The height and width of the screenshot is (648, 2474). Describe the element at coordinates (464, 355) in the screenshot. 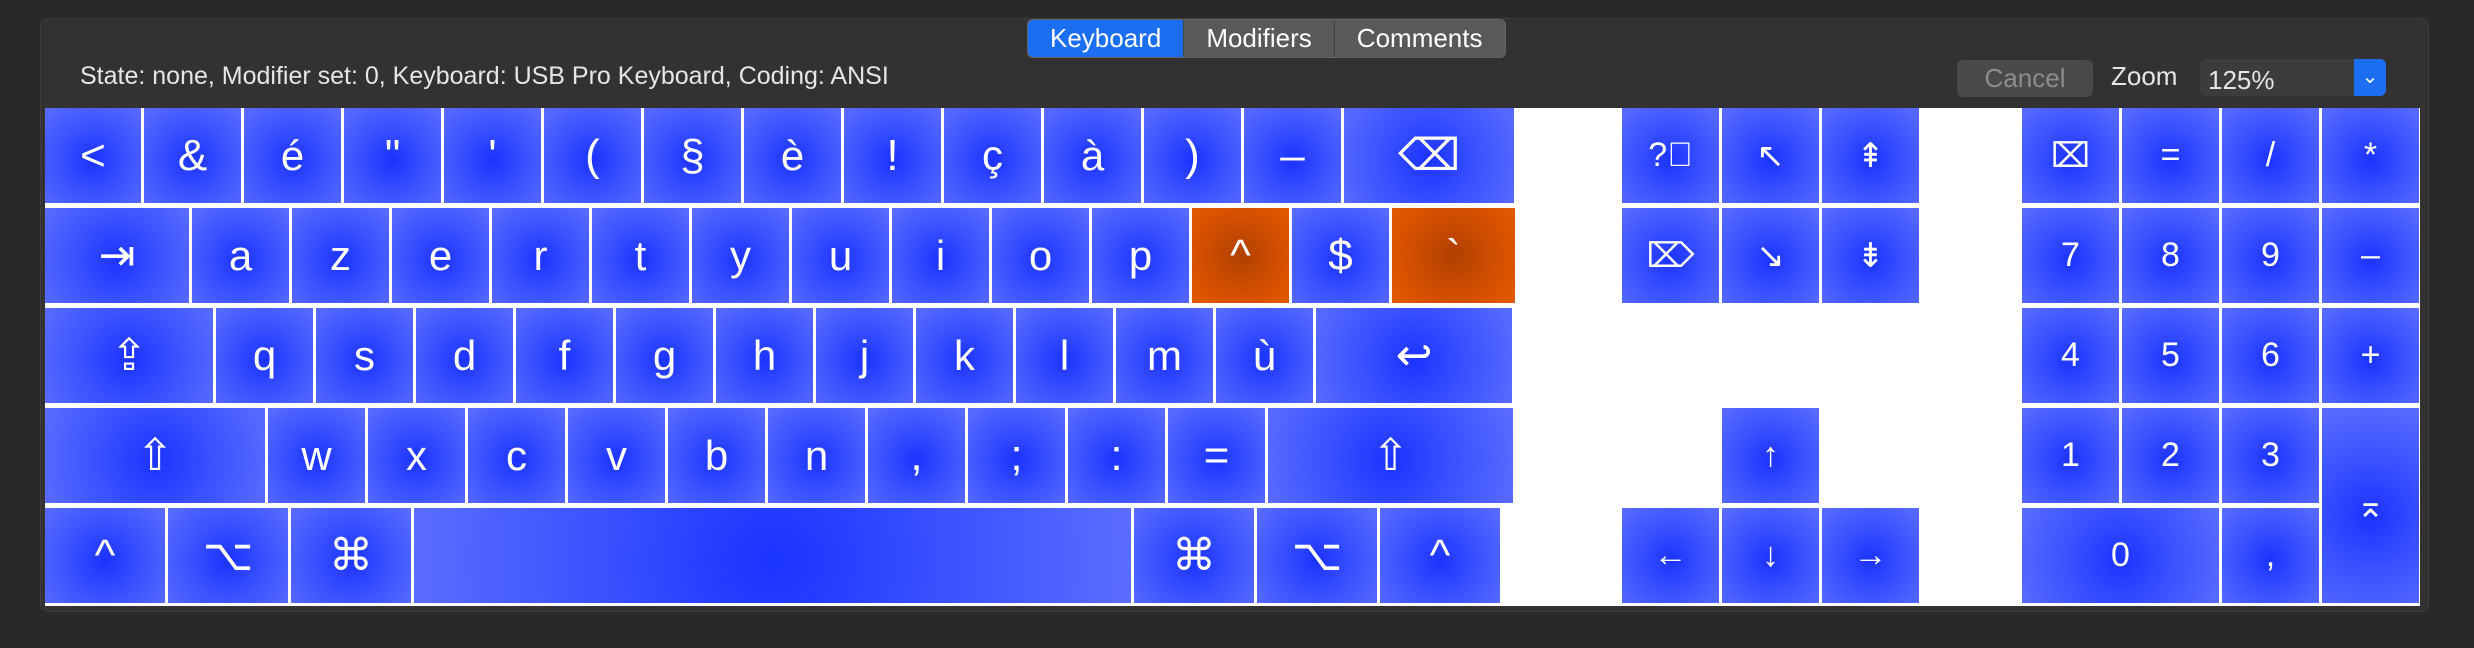

I see `key-row3-3: d` at that location.